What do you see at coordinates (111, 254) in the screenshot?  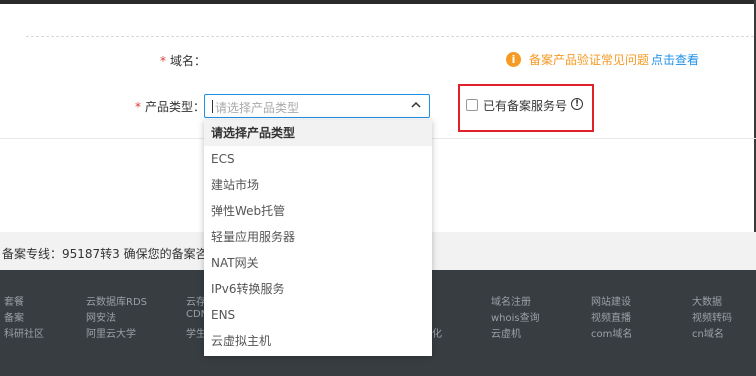 I see `hotline-text: 备案专线：95187转3 确保您的备案咨询` at bounding box center [111, 254].